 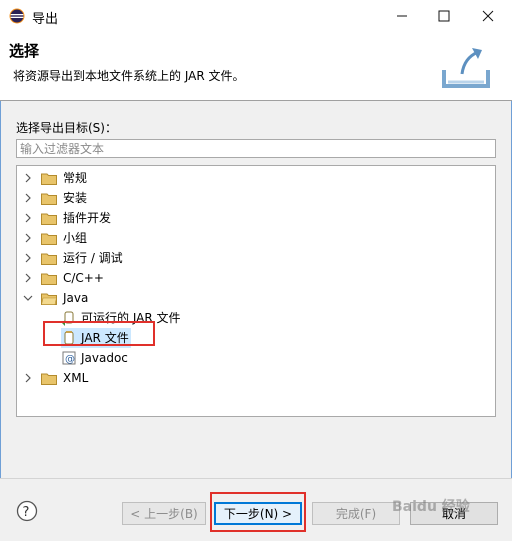 I want to click on window-title: 导出, so click(x=45, y=19).